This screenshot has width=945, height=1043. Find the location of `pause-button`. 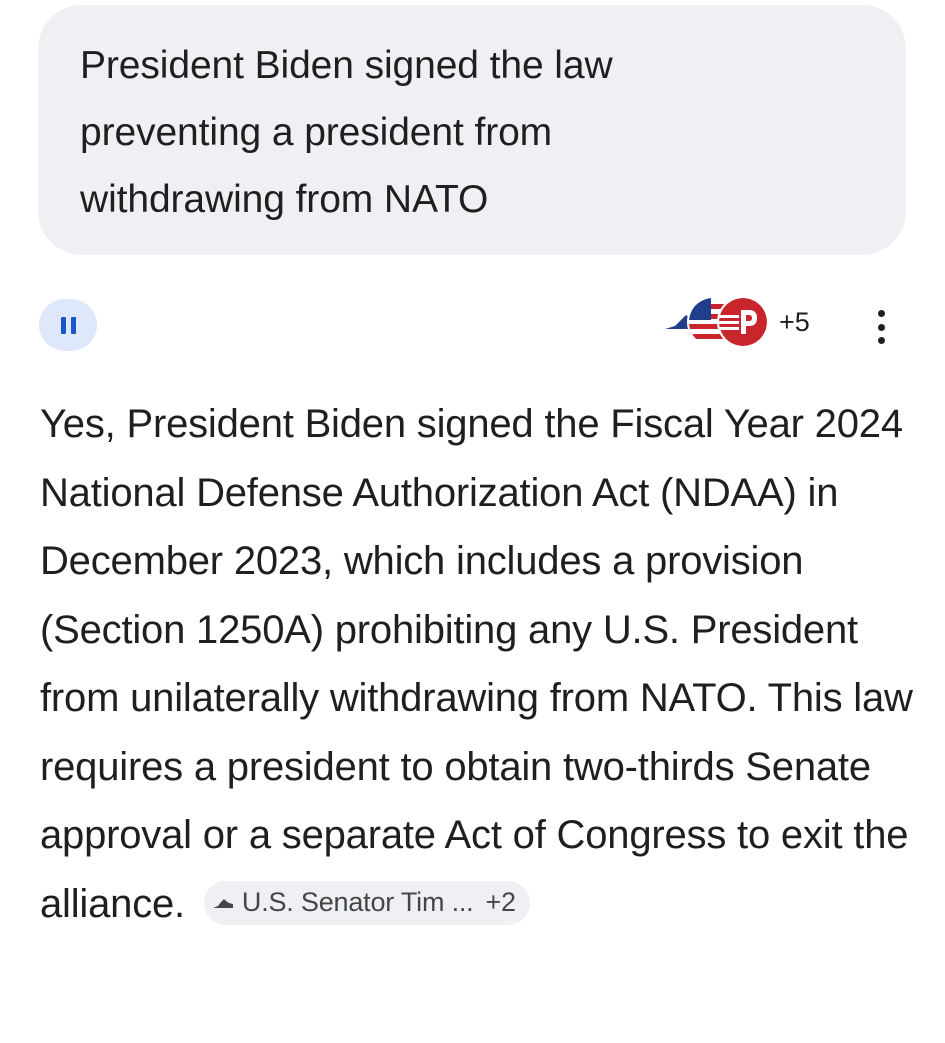

pause-button is located at coordinates (68, 325).